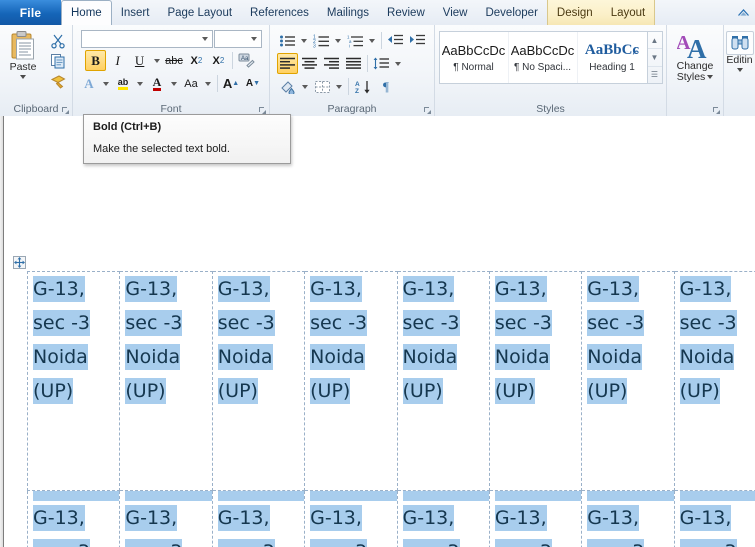  What do you see at coordinates (287, 63) in the screenshot?
I see `align-left-button` at bounding box center [287, 63].